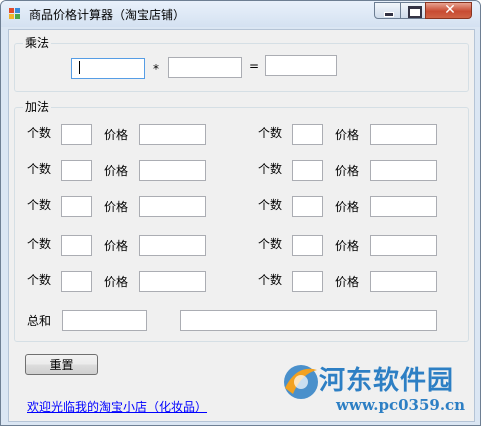  What do you see at coordinates (61, 364) in the screenshot?
I see `reset-button: 重置` at bounding box center [61, 364].